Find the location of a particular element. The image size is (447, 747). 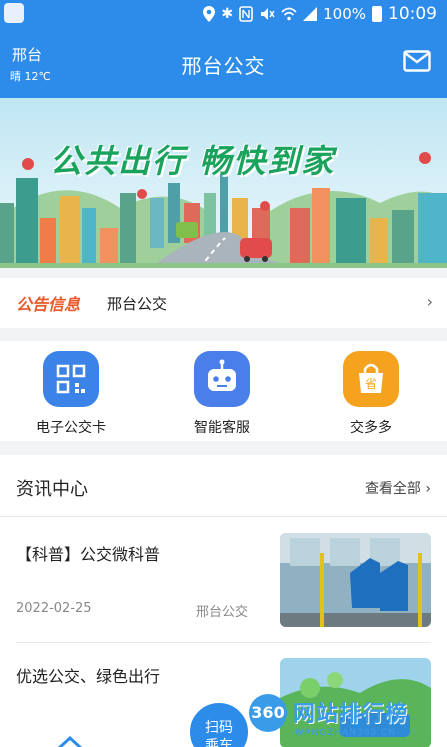

top-bar: ✱ 100% 10:09 邢台 晴 12℃ 邢台公交 is located at coordinates (223, 49).